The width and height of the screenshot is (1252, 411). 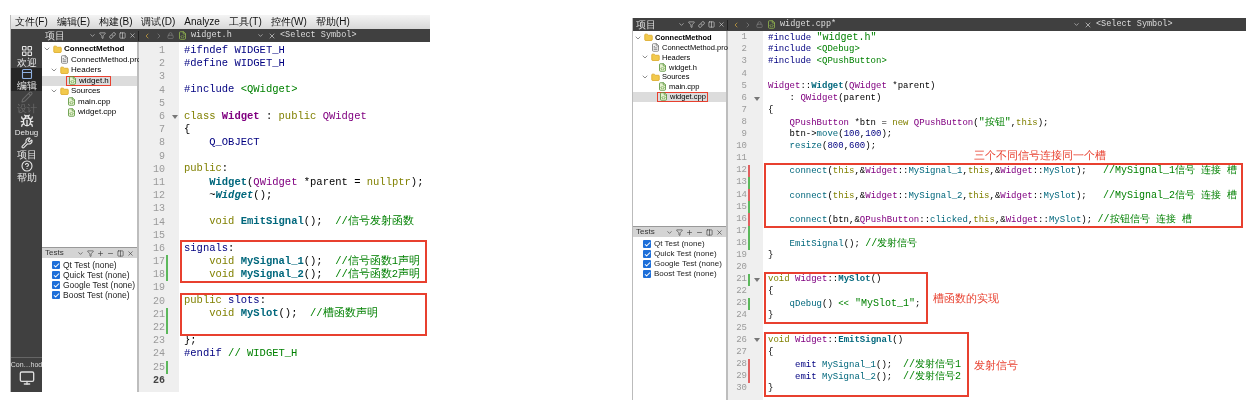 I want to click on mode-button: 欢迎, so click(x=26, y=56).